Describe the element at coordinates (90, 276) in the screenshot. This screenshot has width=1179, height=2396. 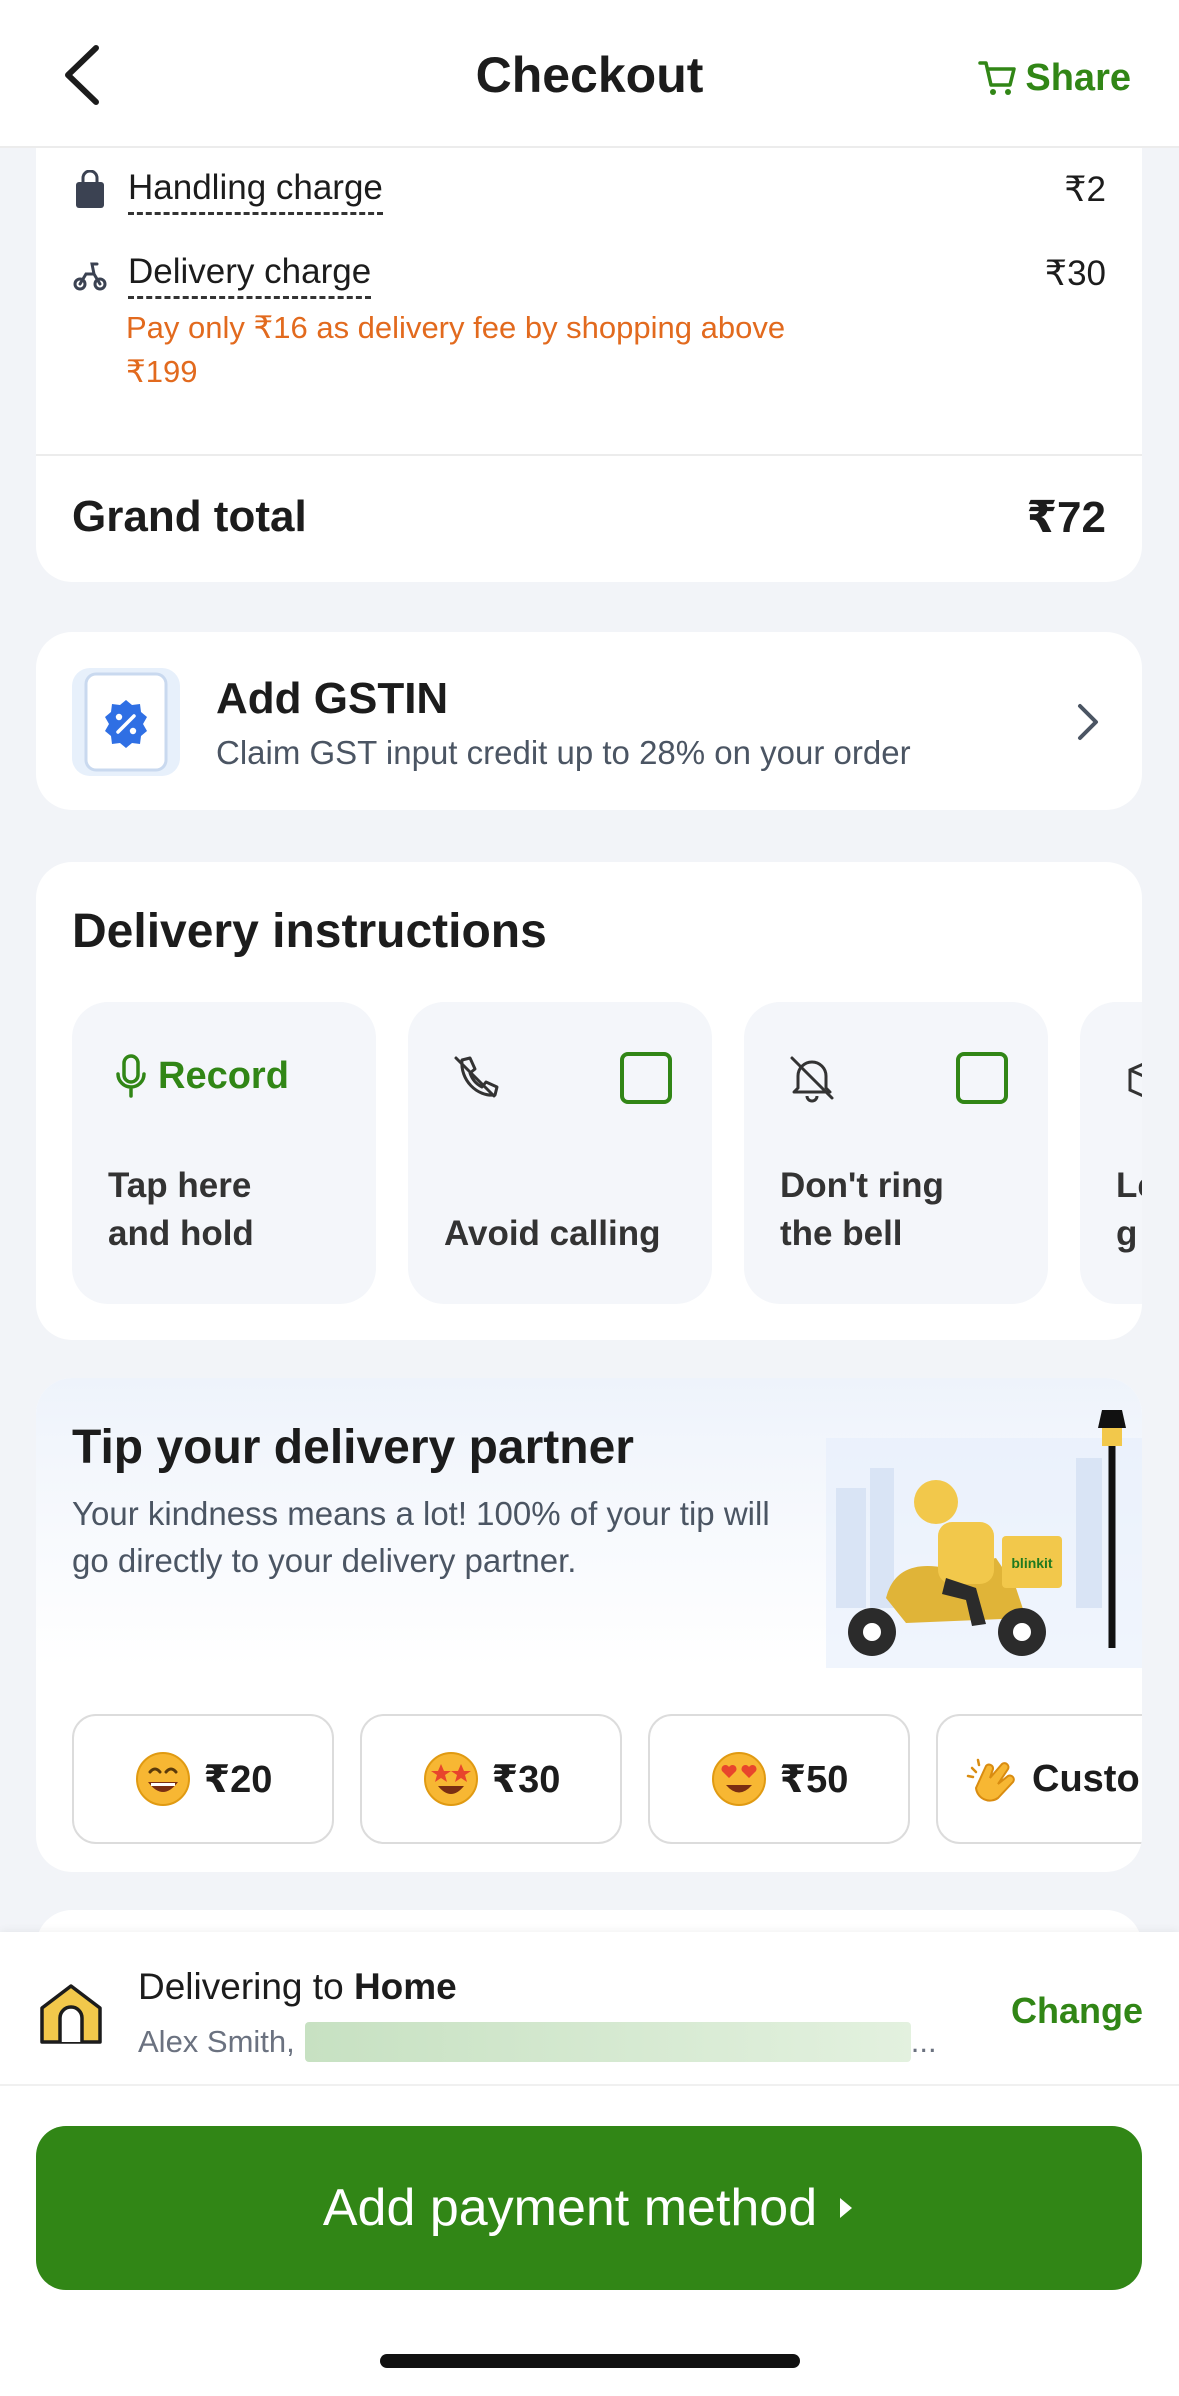
I see `scooter-icon` at that location.